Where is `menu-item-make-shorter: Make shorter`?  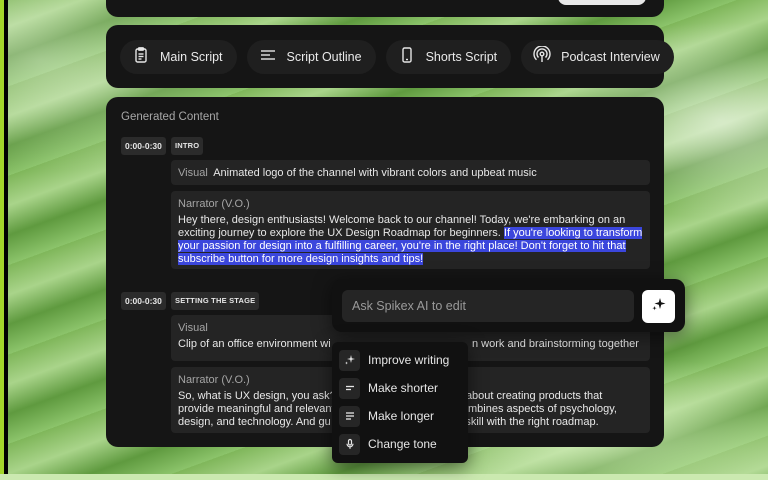
menu-item-make-shorter: Make shorter is located at coordinates (400, 388).